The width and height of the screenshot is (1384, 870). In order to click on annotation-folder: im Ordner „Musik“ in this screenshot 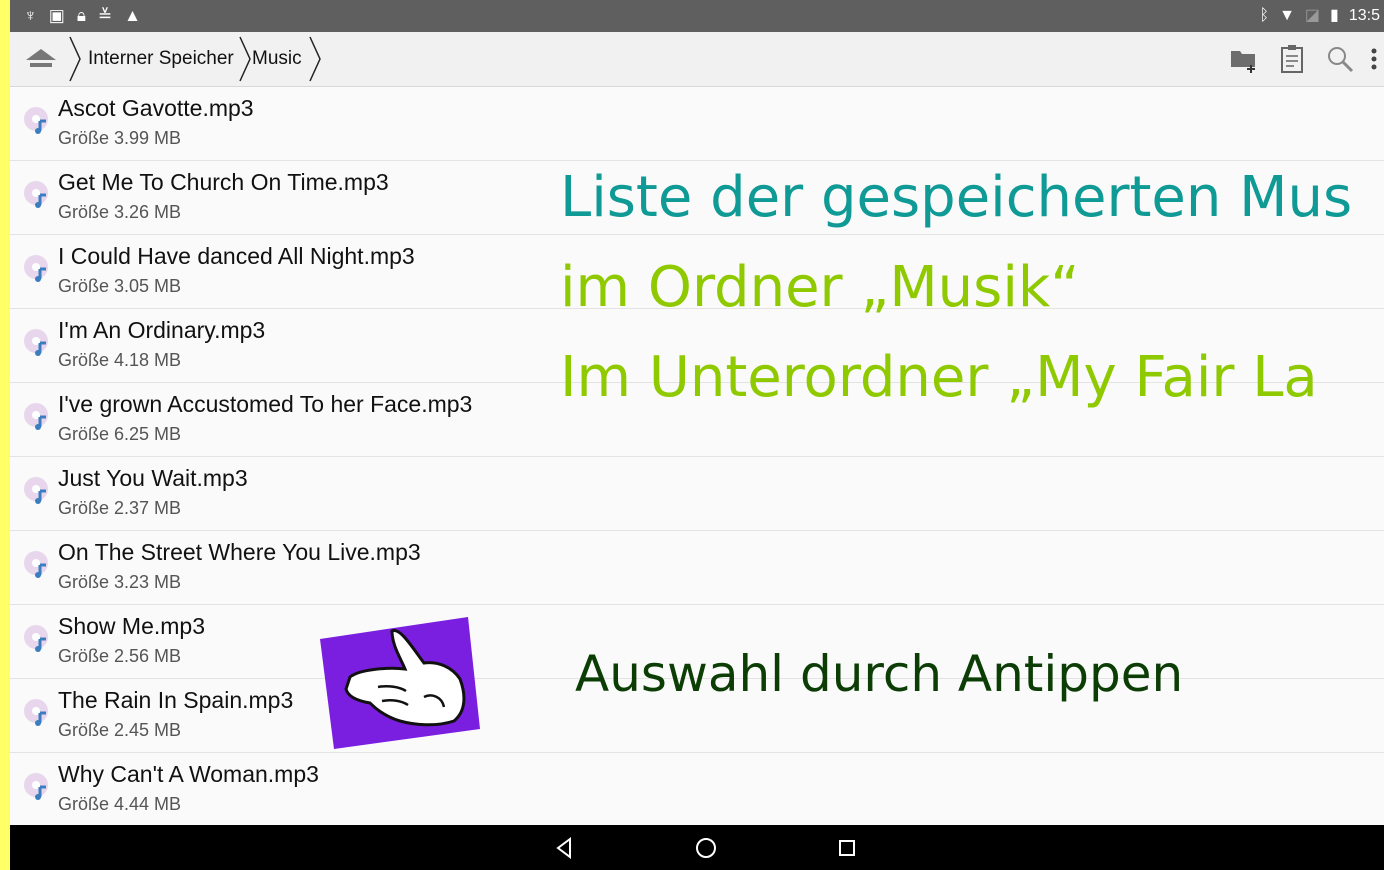, I will do `click(820, 287)`.